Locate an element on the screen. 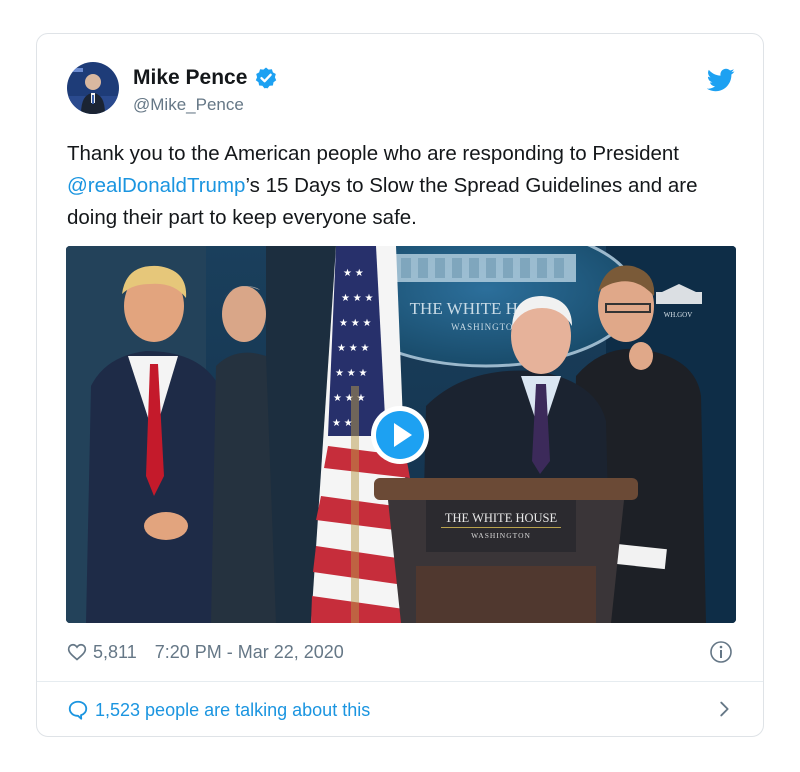 The width and height of the screenshot is (800, 772). avatar is located at coordinates (93, 88).